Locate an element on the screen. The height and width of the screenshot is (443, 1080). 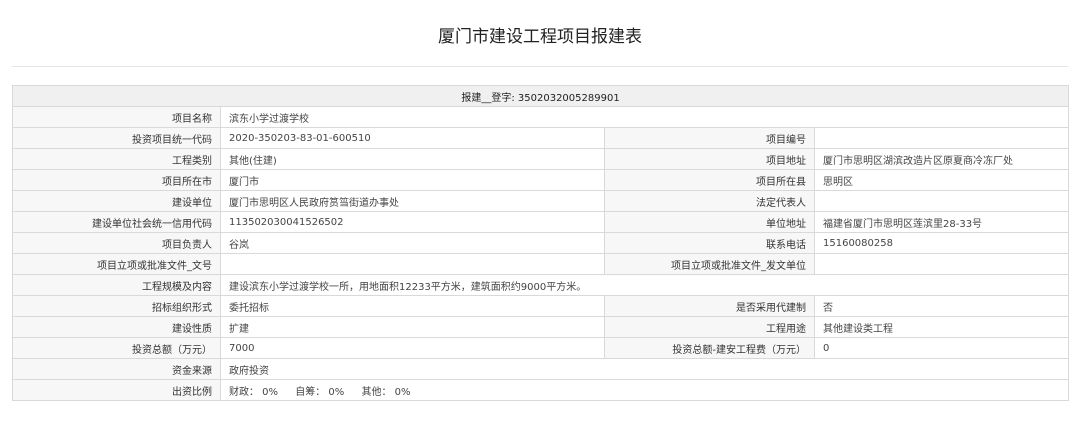
registration-number: 报建__登字: 3502032005289901 is located at coordinates (540, 96).